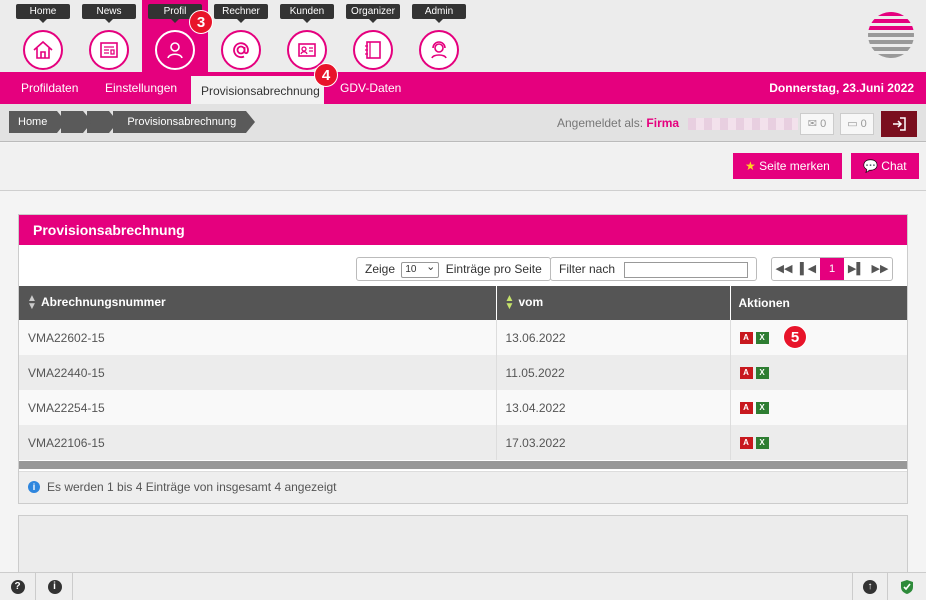  What do you see at coordinates (613, 407) in the screenshot?
I see `row-date: 13.04.2022` at bounding box center [613, 407].